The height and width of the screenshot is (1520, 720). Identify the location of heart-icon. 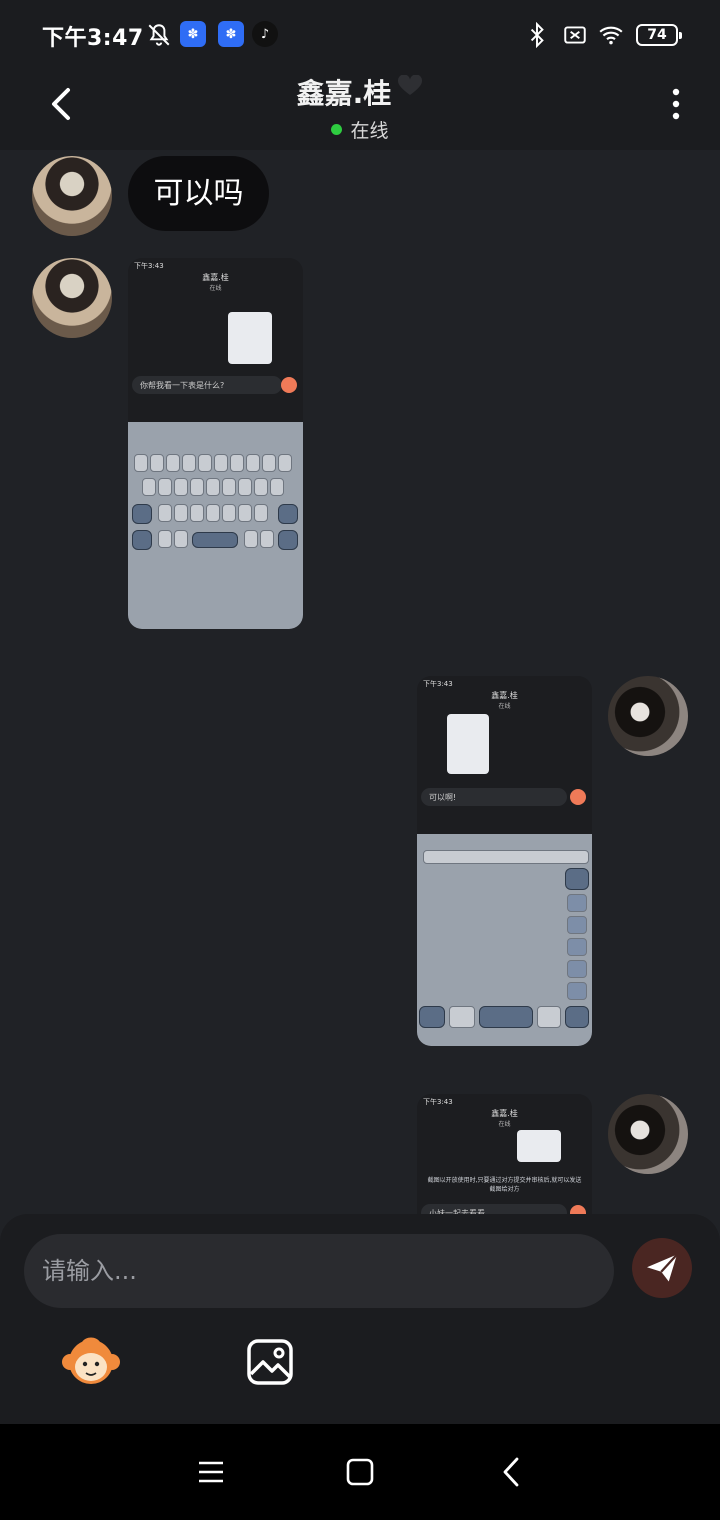
(410, 85).